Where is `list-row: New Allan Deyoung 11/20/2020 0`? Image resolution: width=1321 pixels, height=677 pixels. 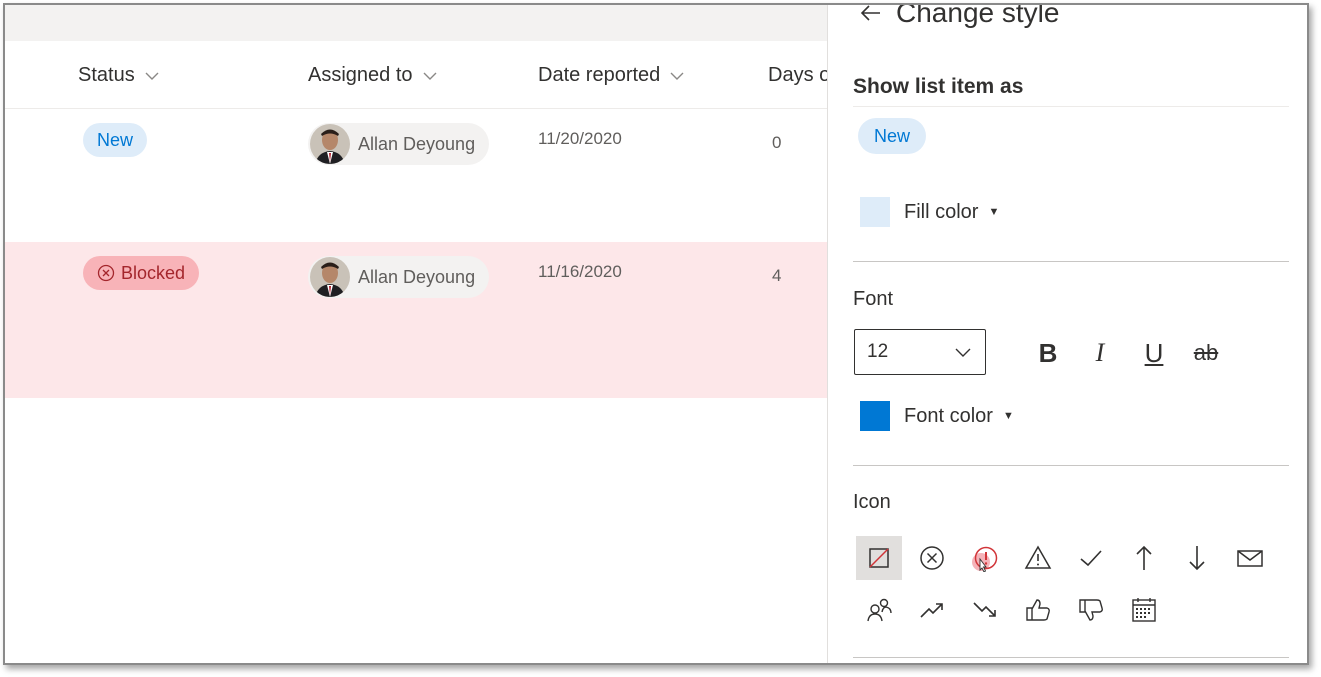
list-row: New Allan Deyoung 11/20/2020 0 is located at coordinates (416, 175).